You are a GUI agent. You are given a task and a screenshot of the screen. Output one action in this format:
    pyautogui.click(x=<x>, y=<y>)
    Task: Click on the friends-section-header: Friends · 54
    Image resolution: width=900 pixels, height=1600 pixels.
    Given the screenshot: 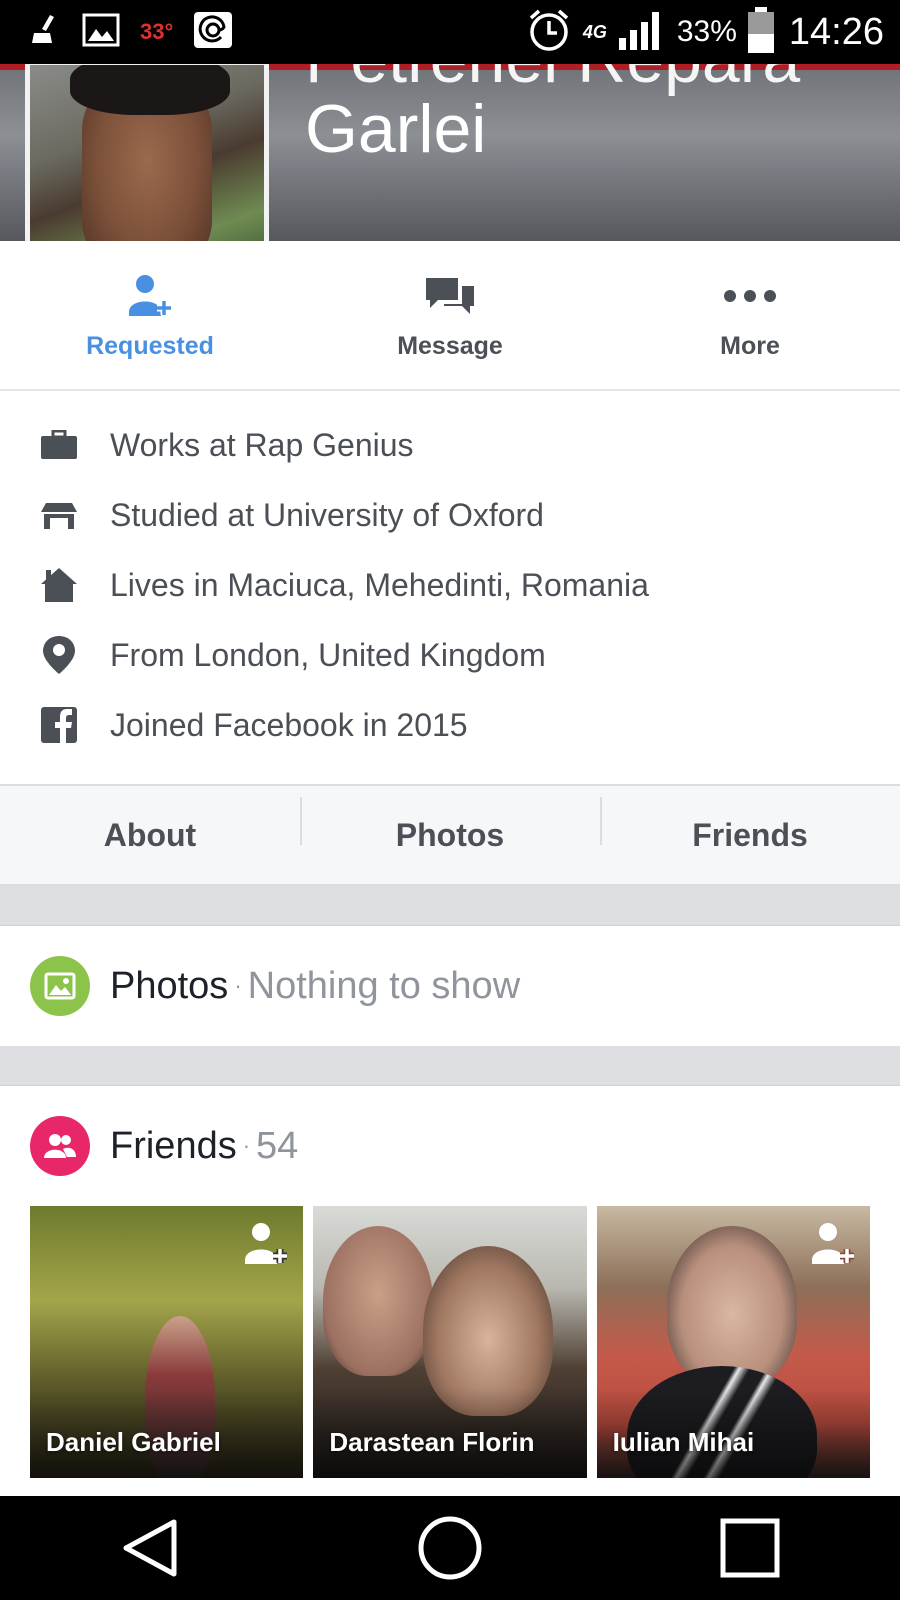 What is the action you would take?
    pyautogui.click(x=450, y=1146)
    